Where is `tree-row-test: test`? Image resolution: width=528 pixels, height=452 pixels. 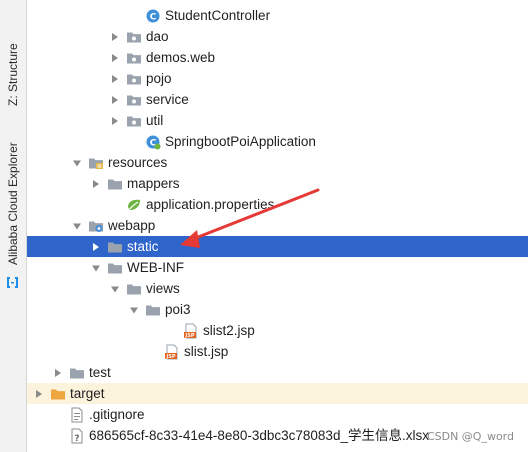 tree-row-test: test is located at coordinates (277, 372).